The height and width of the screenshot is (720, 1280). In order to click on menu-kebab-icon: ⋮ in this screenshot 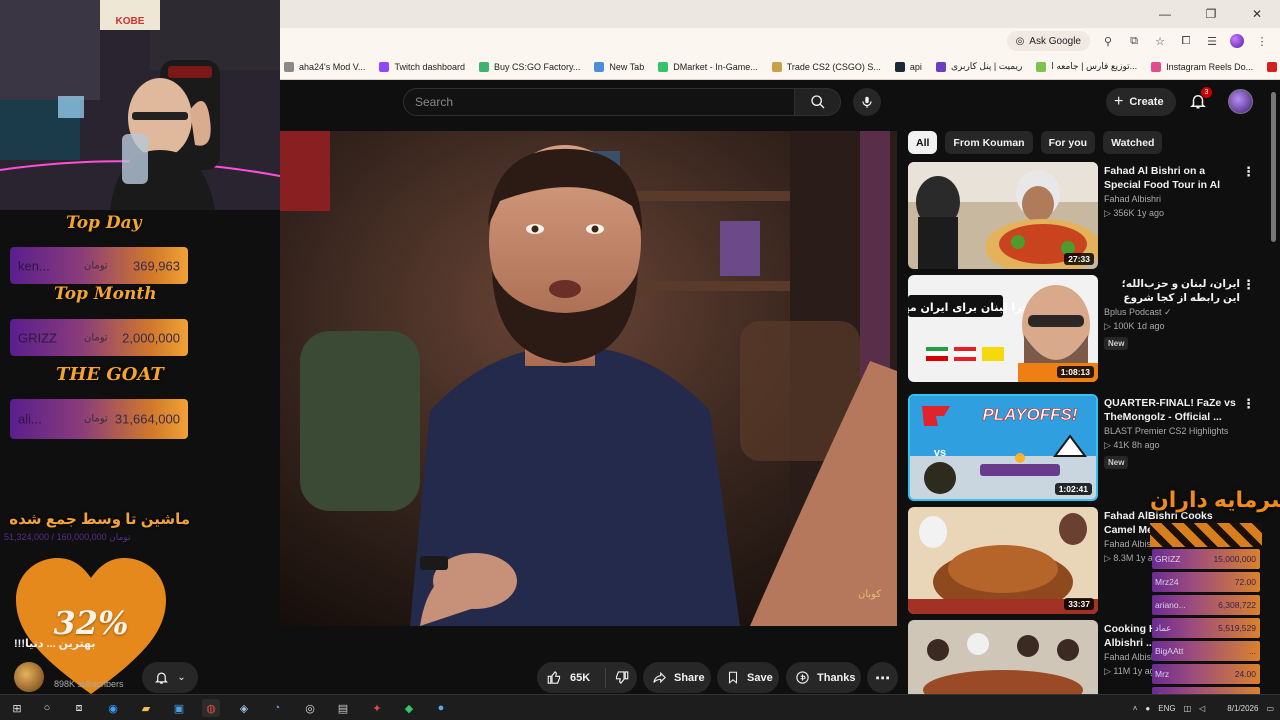, I will do `click(1262, 41)`.